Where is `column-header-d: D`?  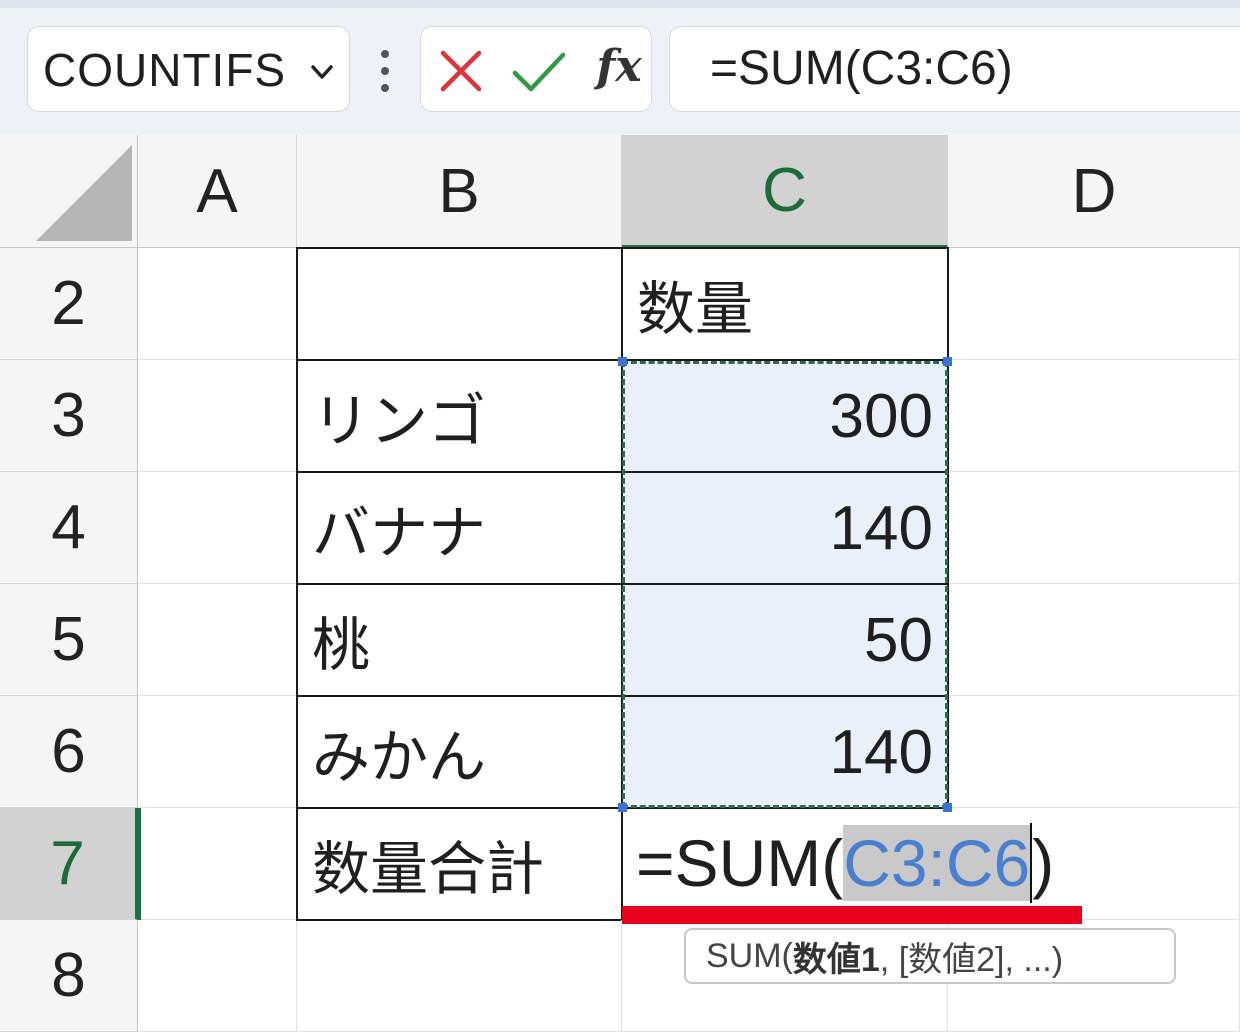
column-header-d: D is located at coordinates (1094, 191).